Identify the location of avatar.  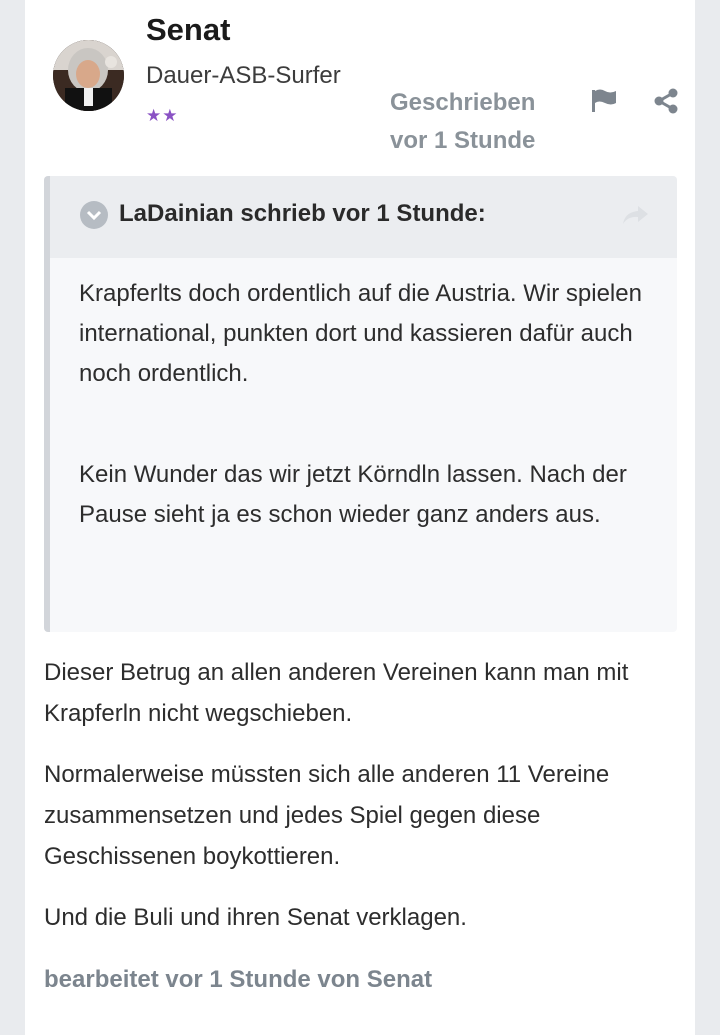
(88, 75).